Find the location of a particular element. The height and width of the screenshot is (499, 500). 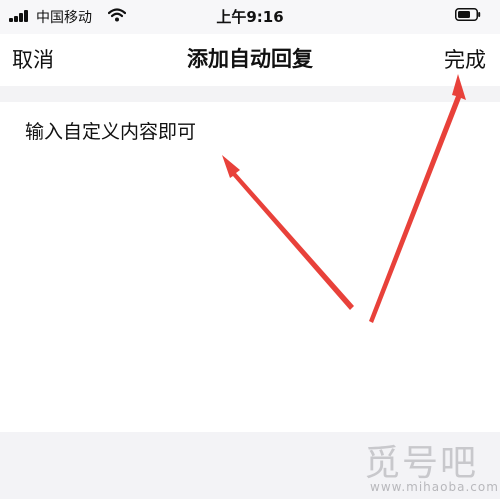

watermark-title: 觅号吧 is located at coordinates (421, 463).